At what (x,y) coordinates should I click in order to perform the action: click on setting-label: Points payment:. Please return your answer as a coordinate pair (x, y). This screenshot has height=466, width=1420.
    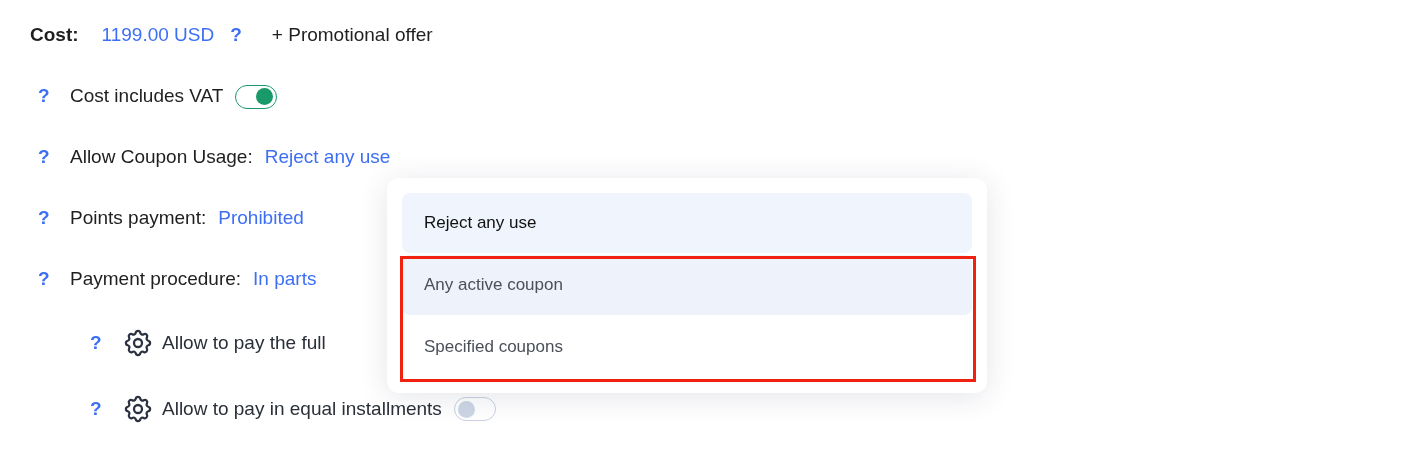
    Looking at the image, I should click on (138, 218).